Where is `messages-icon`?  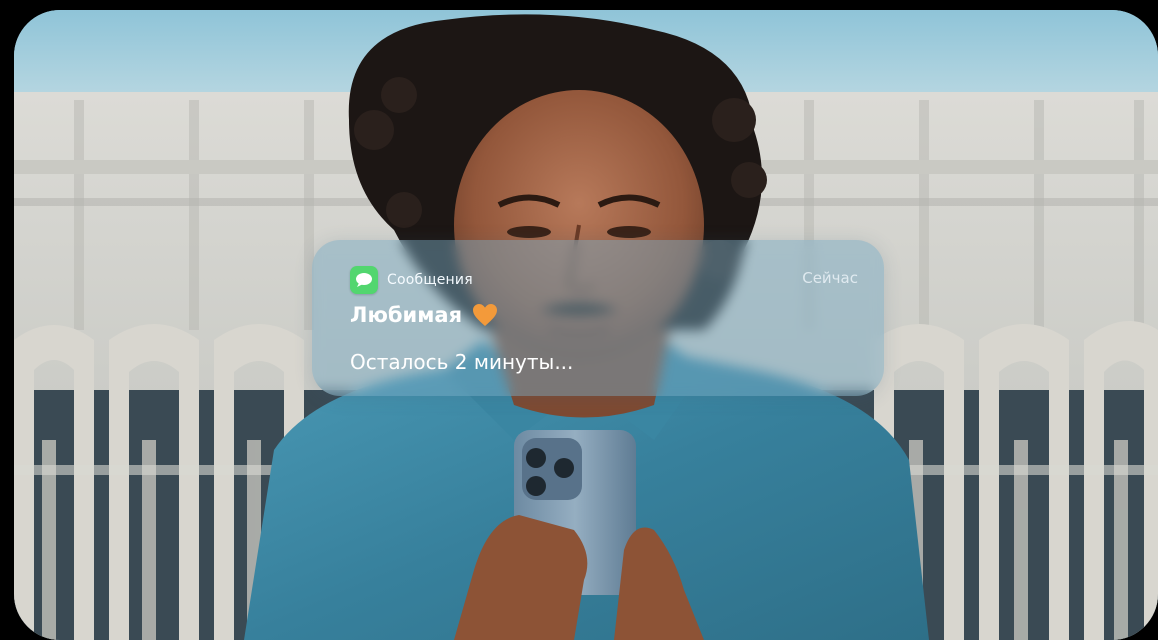 messages-icon is located at coordinates (364, 280).